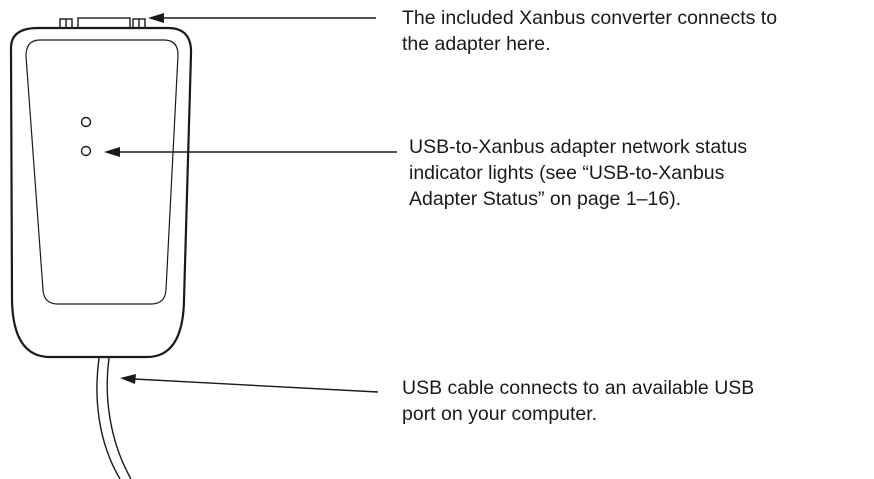 The height and width of the screenshot is (479, 874). I want to click on leader-line-usb-cable, so click(249, 383).